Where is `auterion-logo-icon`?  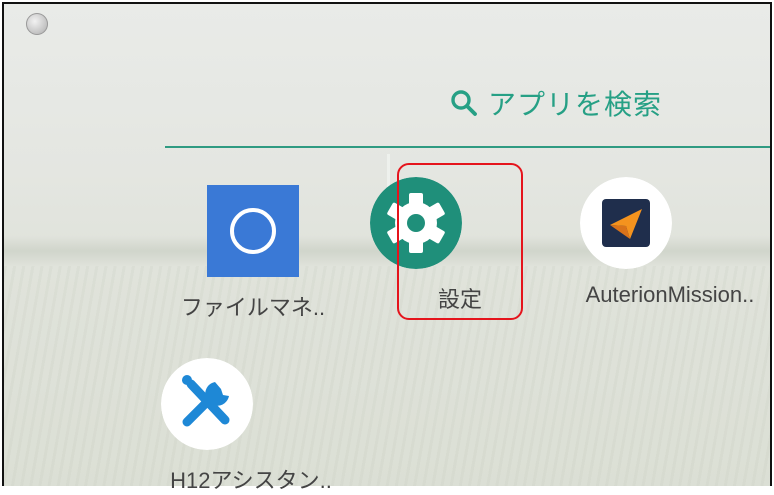
auterion-logo-icon is located at coordinates (626, 223).